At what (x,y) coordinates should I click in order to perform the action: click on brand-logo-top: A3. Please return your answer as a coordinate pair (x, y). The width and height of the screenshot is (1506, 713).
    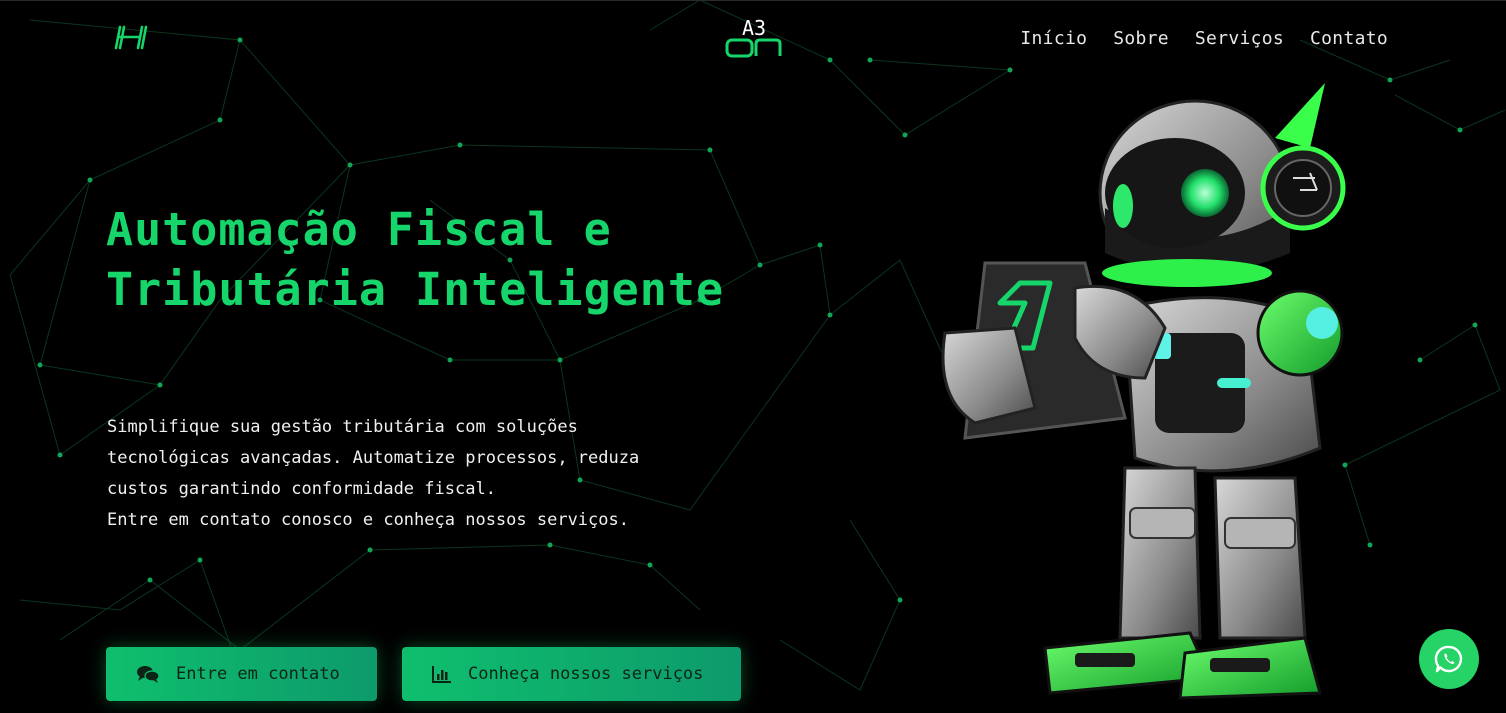
    Looking at the image, I should click on (754, 29).